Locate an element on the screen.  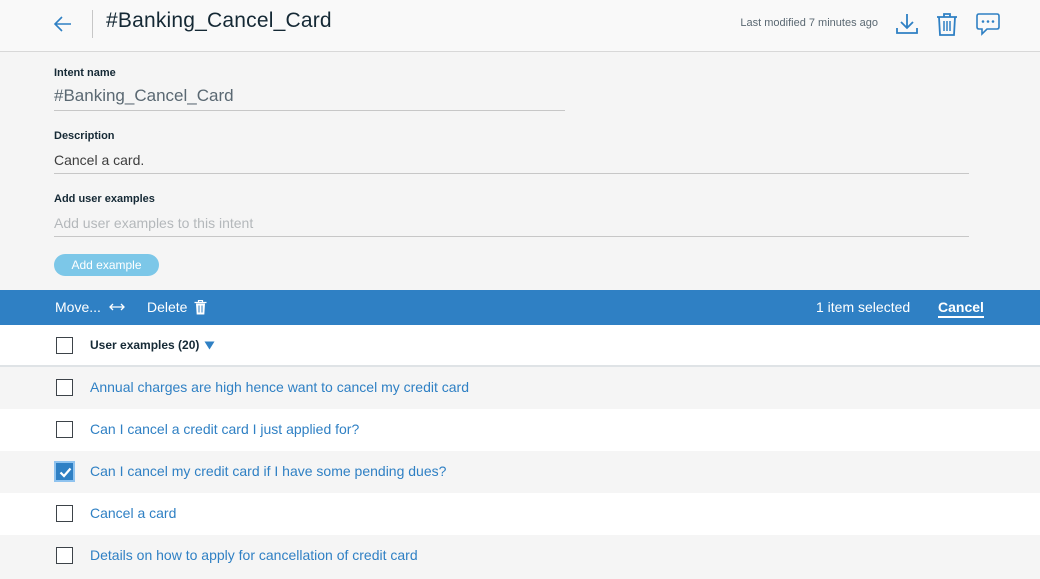
row-checkbox-checked is located at coordinates (64, 471).